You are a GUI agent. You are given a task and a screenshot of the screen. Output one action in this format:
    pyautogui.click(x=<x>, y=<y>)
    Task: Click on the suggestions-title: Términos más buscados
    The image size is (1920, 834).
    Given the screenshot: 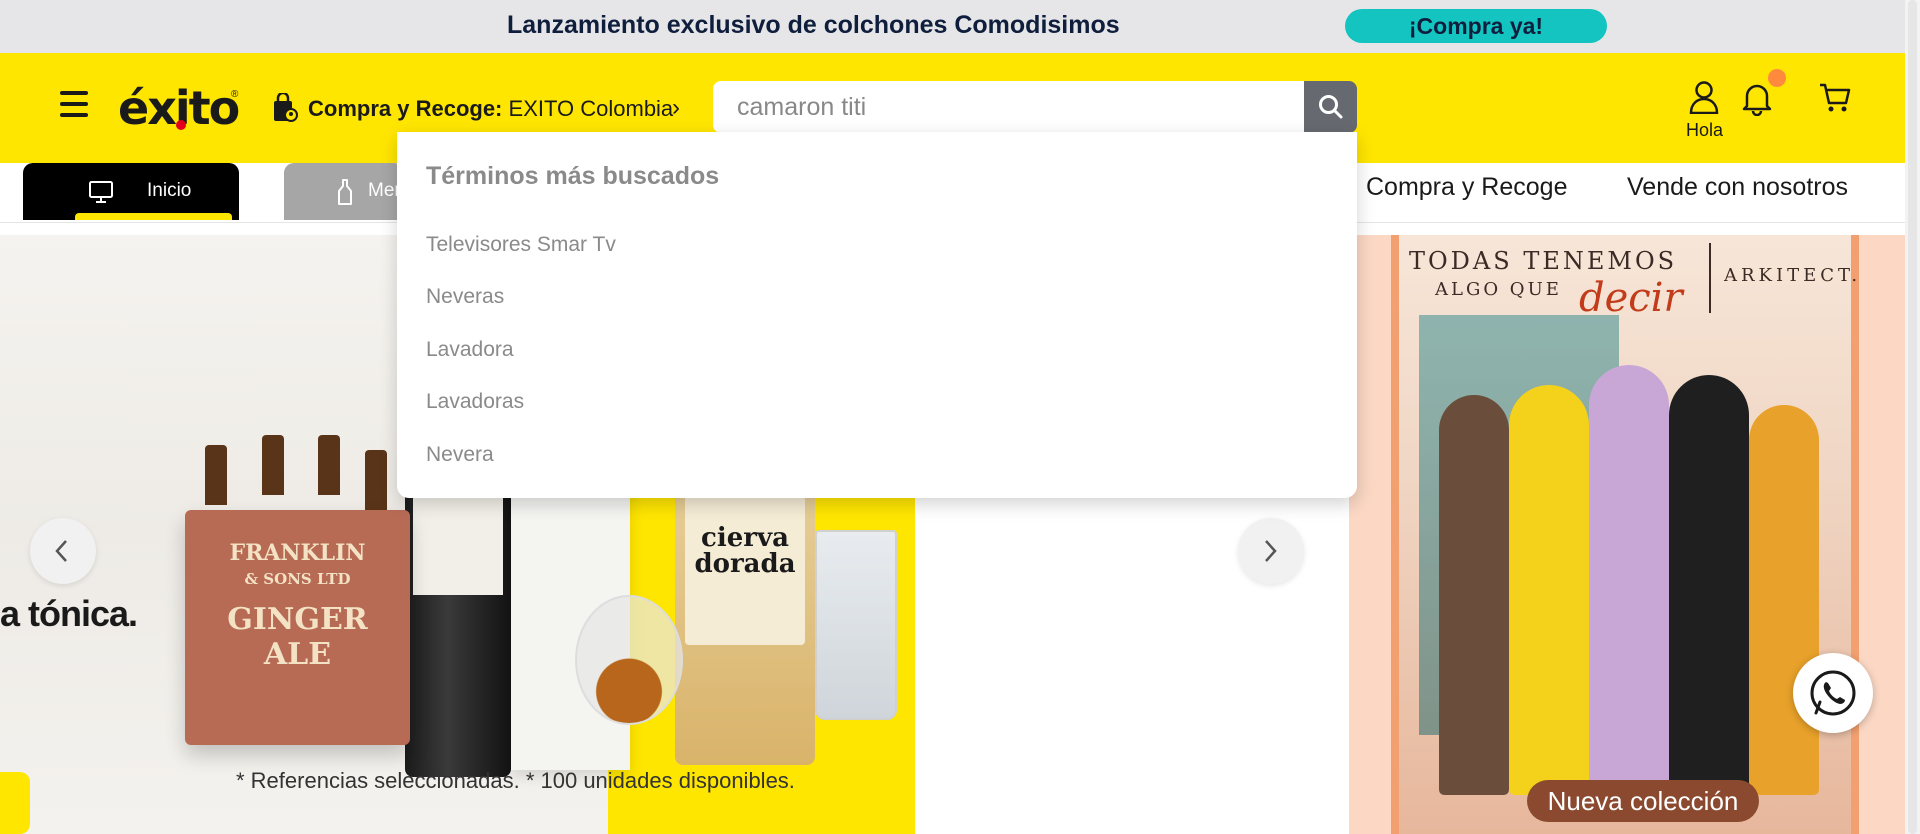 What is the action you would take?
    pyautogui.click(x=573, y=176)
    